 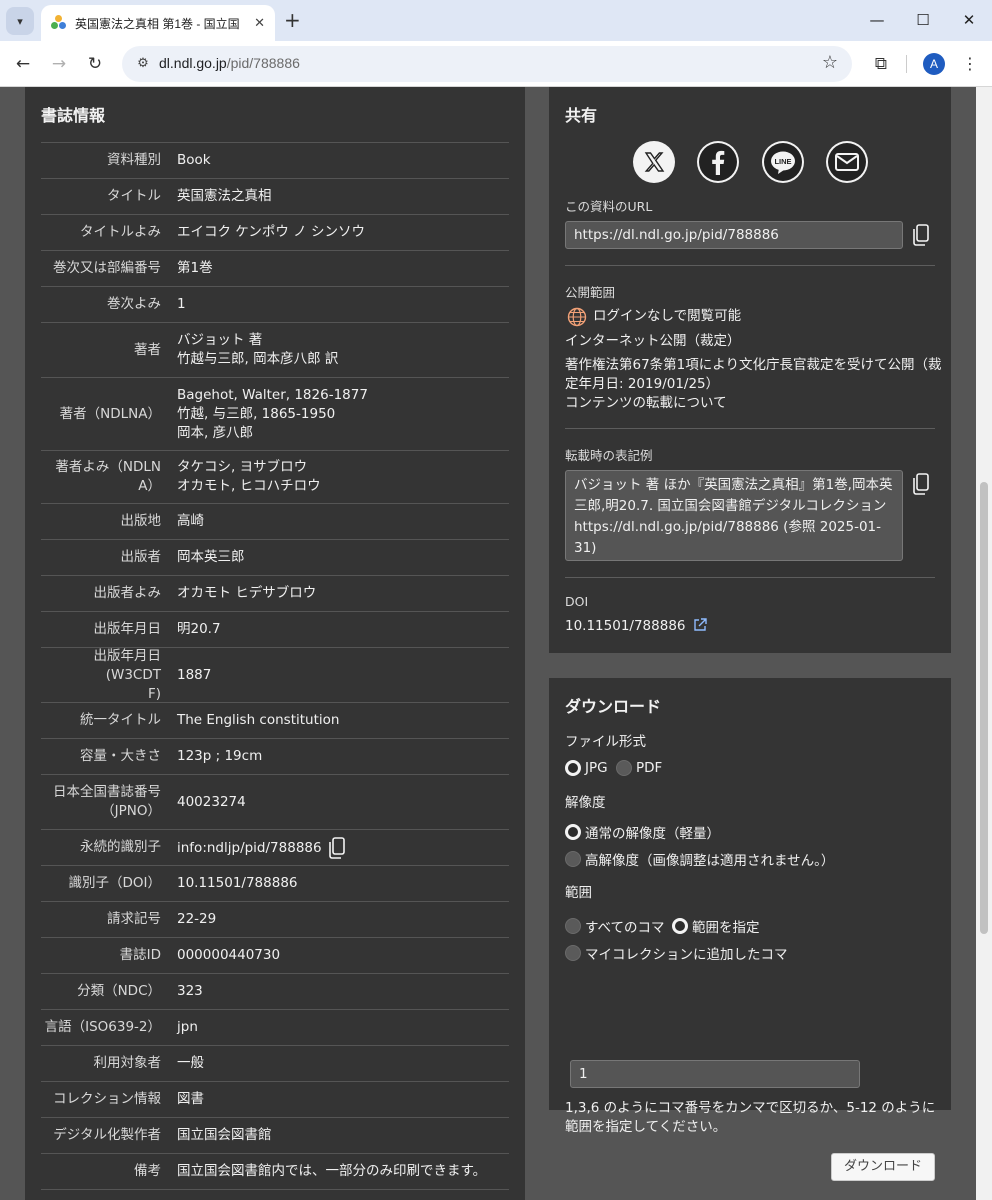 What do you see at coordinates (259, 23) in the screenshot?
I see `tab-close-icon: ✕` at bounding box center [259, 23].